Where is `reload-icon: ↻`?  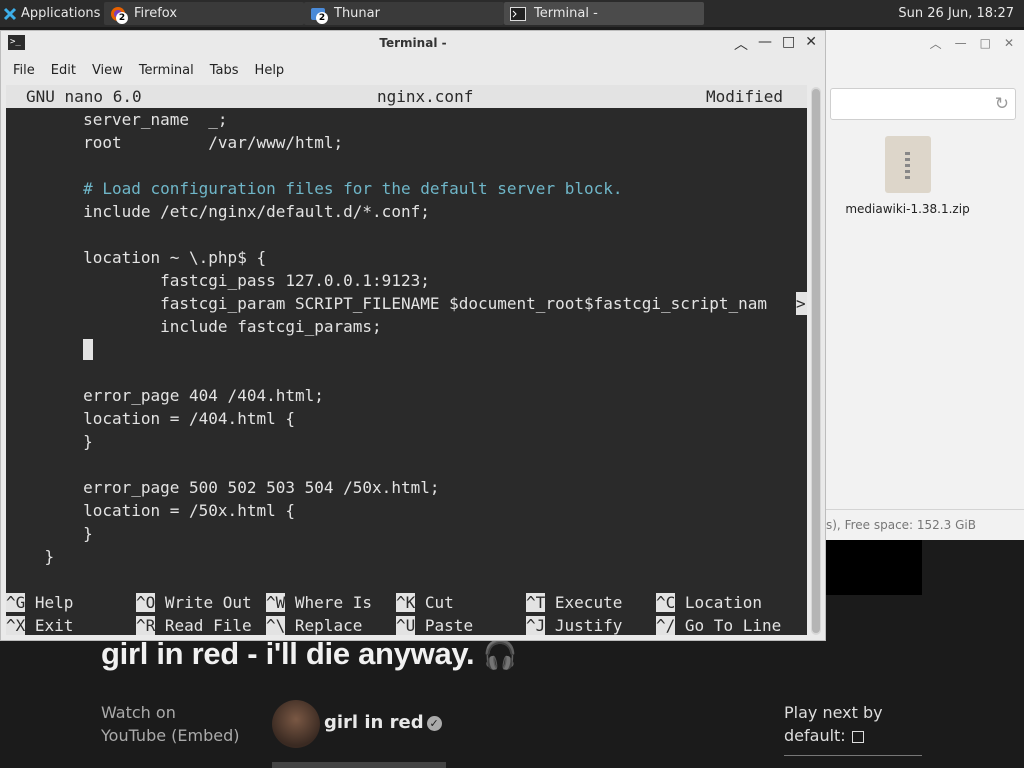
reload-icon: ↻ is located at coordinates (1002, 104).